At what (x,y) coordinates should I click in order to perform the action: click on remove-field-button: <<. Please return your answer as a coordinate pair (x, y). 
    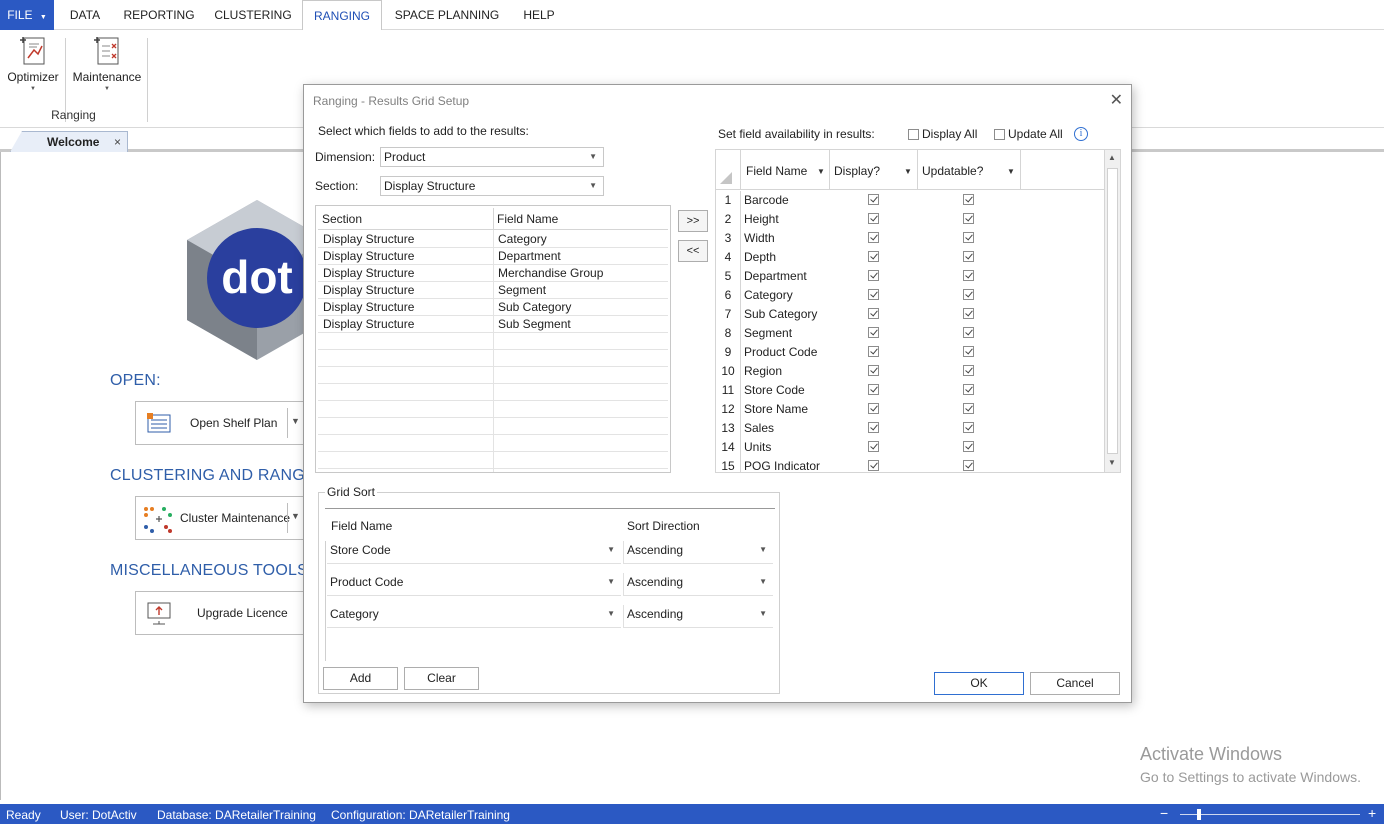
    Looking at the image, I should click on (693, 251).